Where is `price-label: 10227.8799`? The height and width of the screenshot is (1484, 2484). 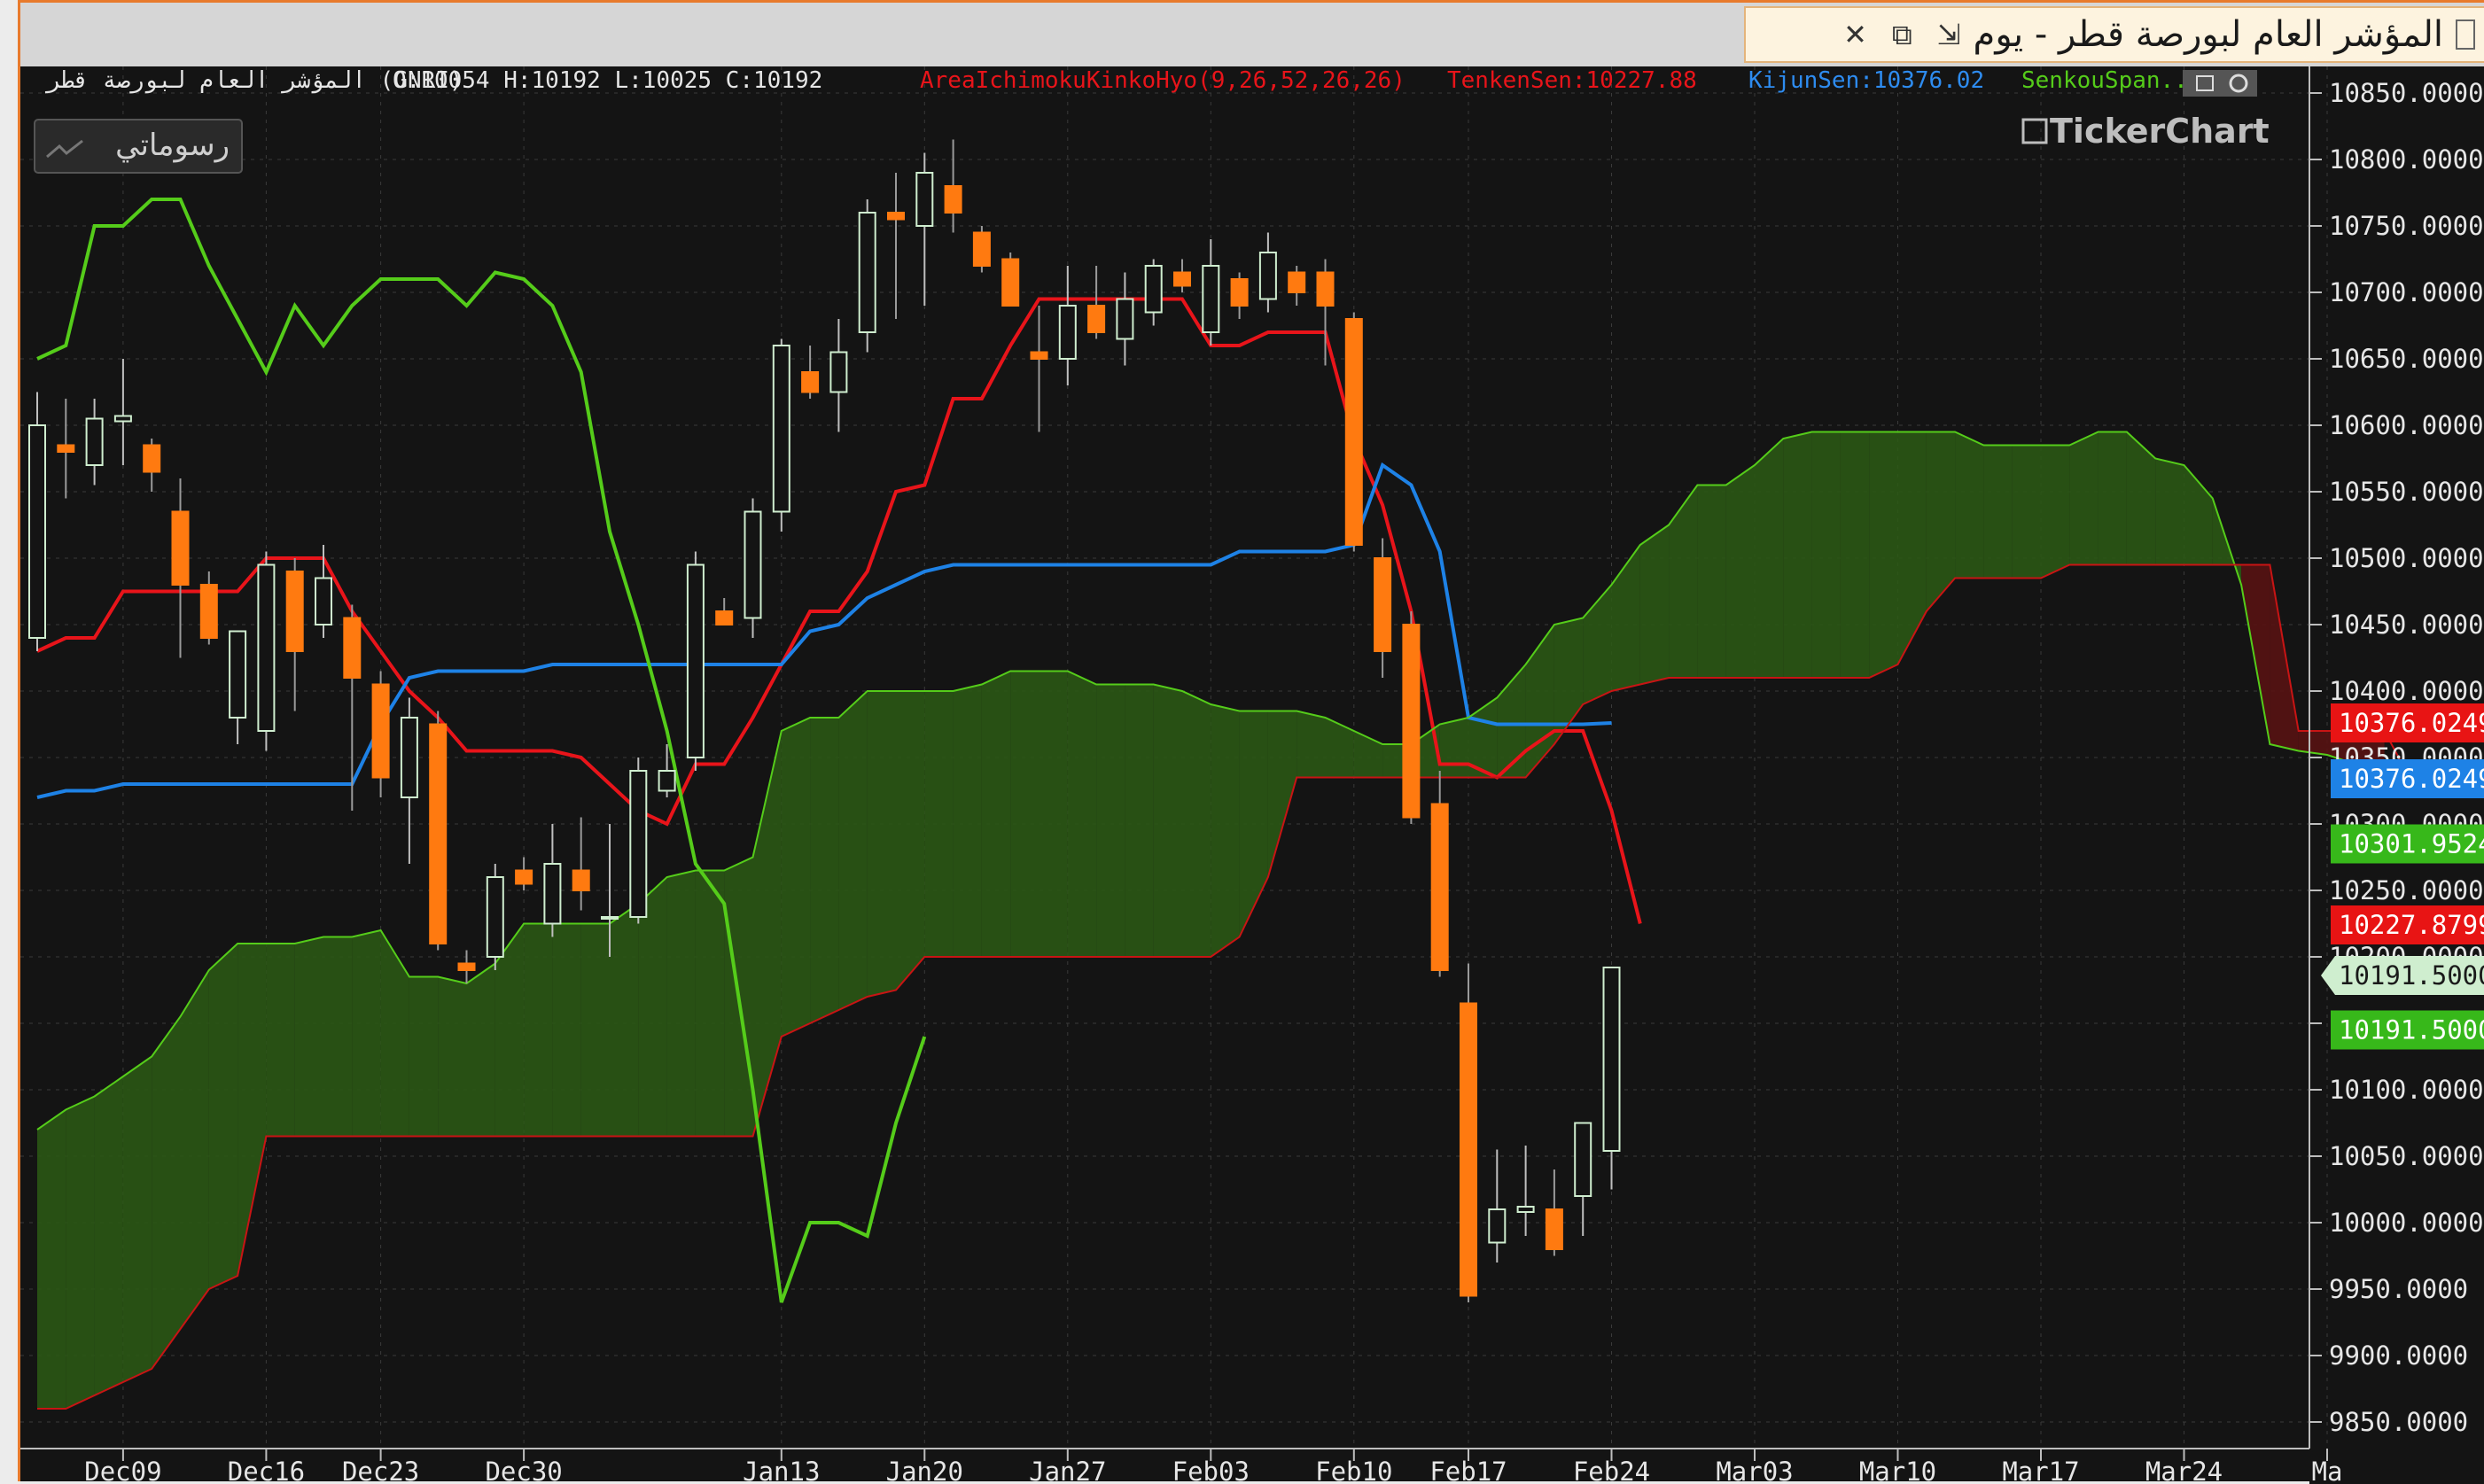 price-label: 10227.8799 is located at coordinates (2411, 925).